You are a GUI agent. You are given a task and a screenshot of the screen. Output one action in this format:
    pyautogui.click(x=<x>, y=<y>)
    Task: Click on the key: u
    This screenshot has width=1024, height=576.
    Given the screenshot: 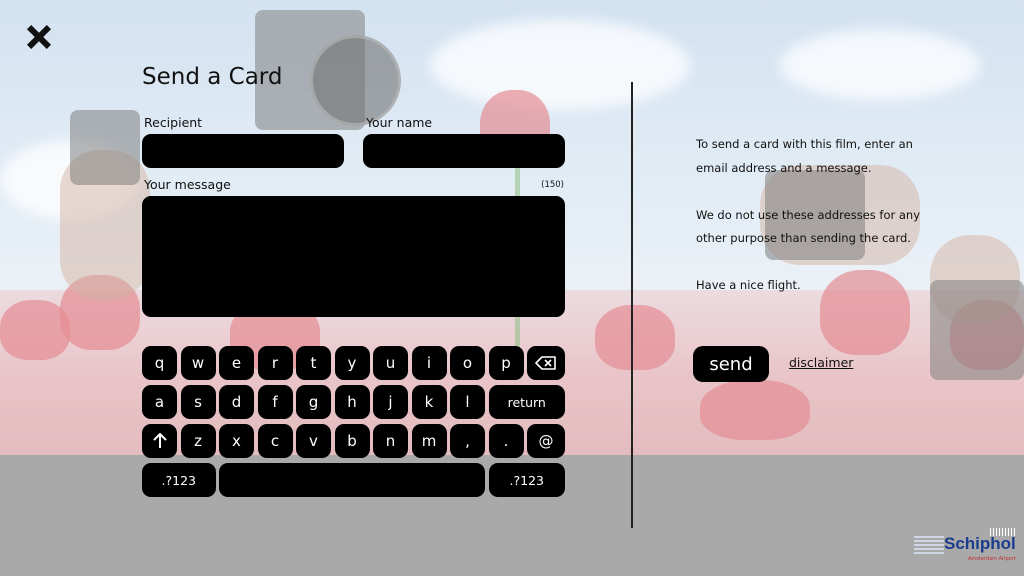 What is the action you would take?
    pyautogui.click(x=390, y=363)
    